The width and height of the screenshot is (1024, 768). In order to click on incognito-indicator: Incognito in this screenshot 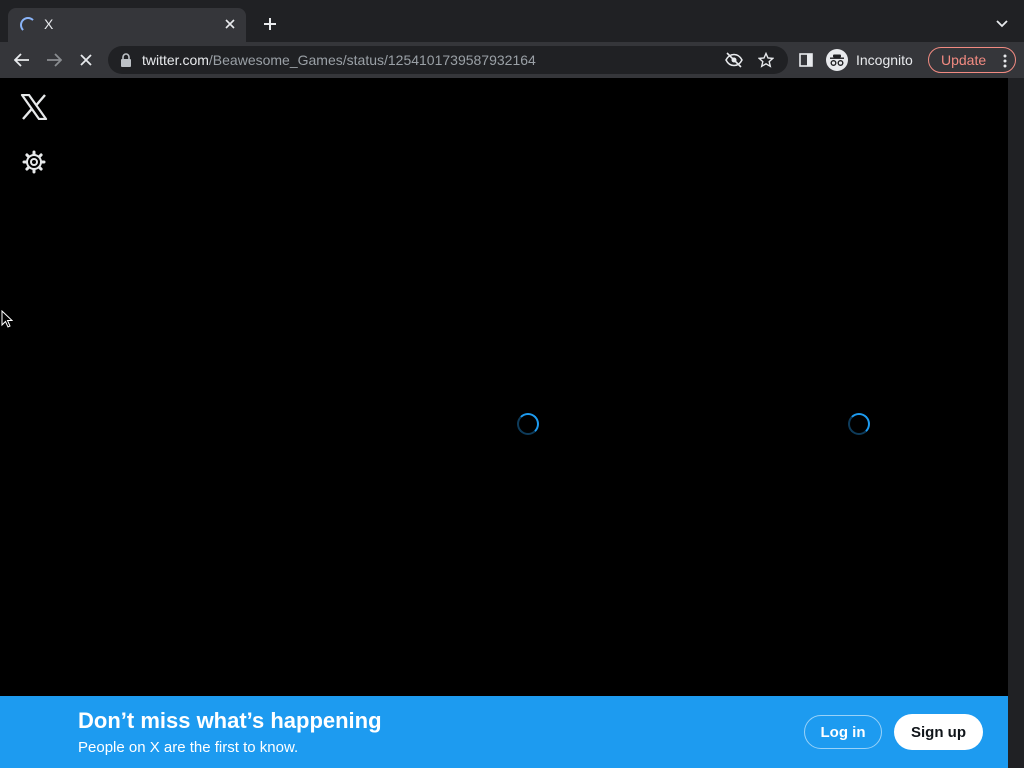, I will do `click(869, 60)`.